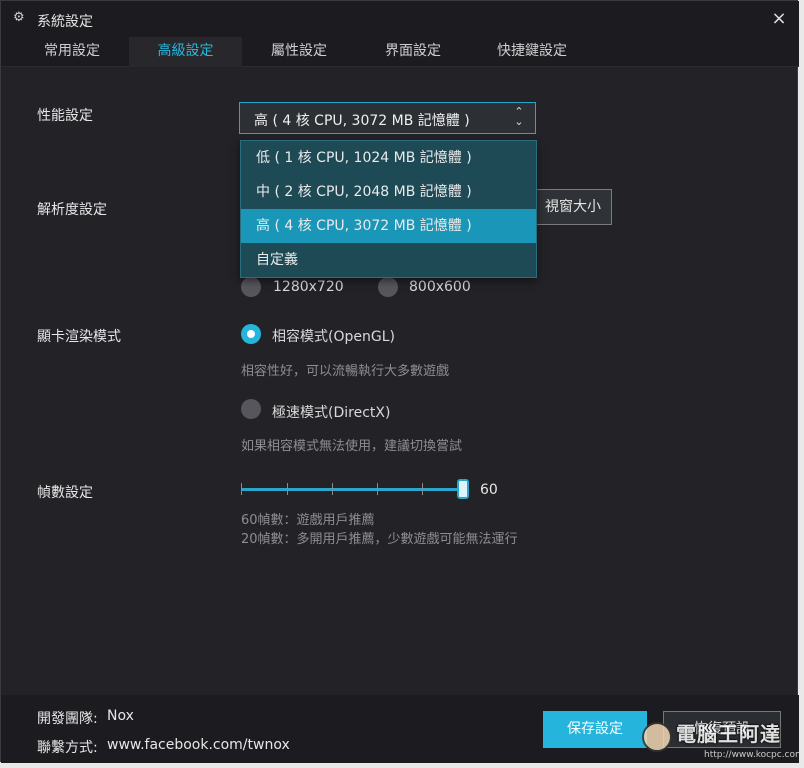 The width and height of the screenshot is (804, 768). Describe the element at coordinates (72, 210) in the screenshot. I see `resolution-label: 解析度設定` at that location.